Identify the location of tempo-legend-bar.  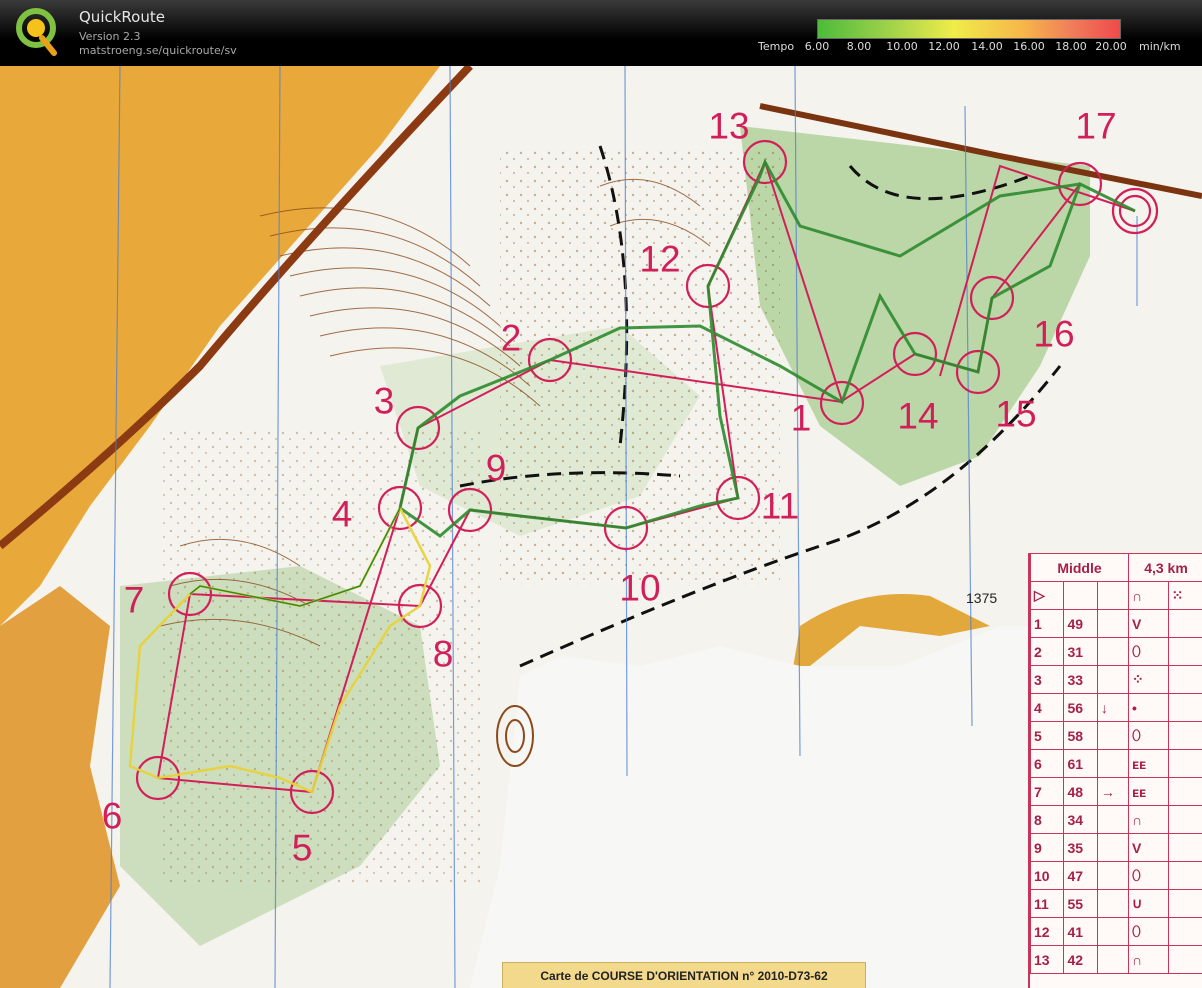
(969, 29).